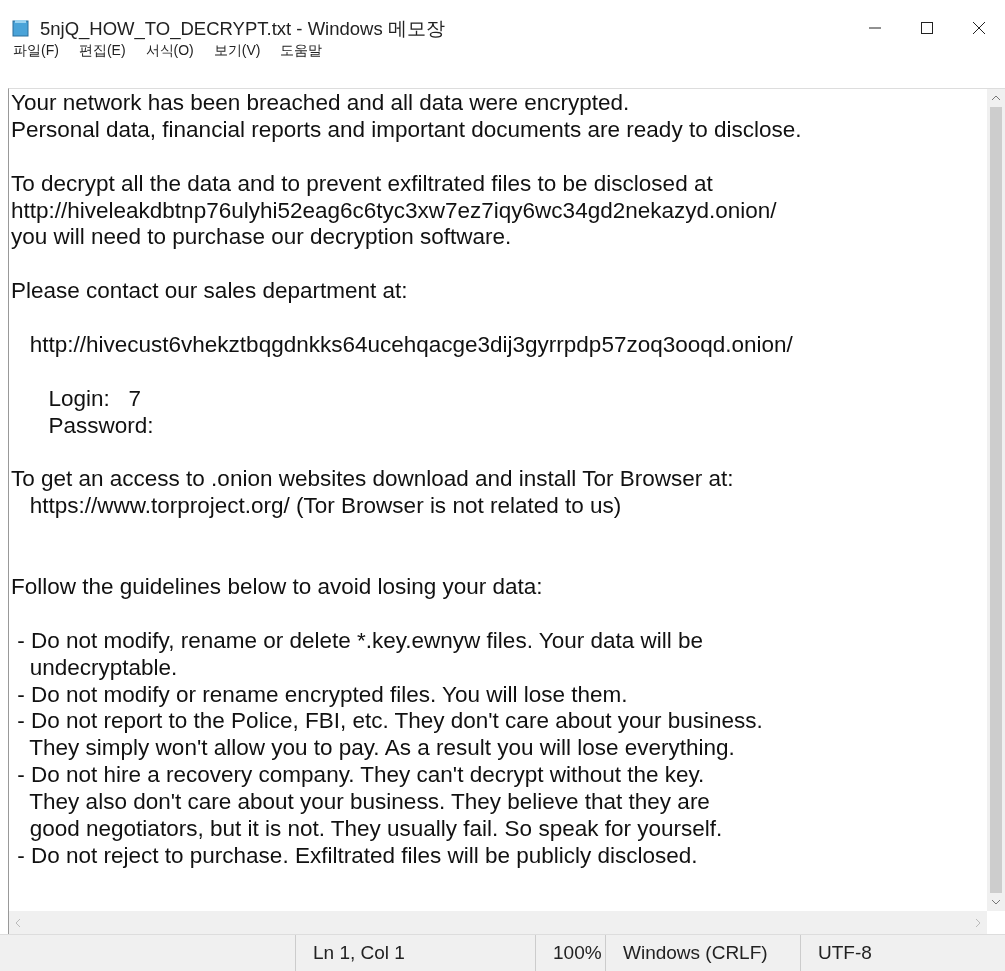 The width and height of the screenshot is (1005, 971). Describe the element at coordinates (390, 722) in the screenshot. I see `text-line: - Do not report to the Police, FBI, etc. They don't care about your business.` at that location.